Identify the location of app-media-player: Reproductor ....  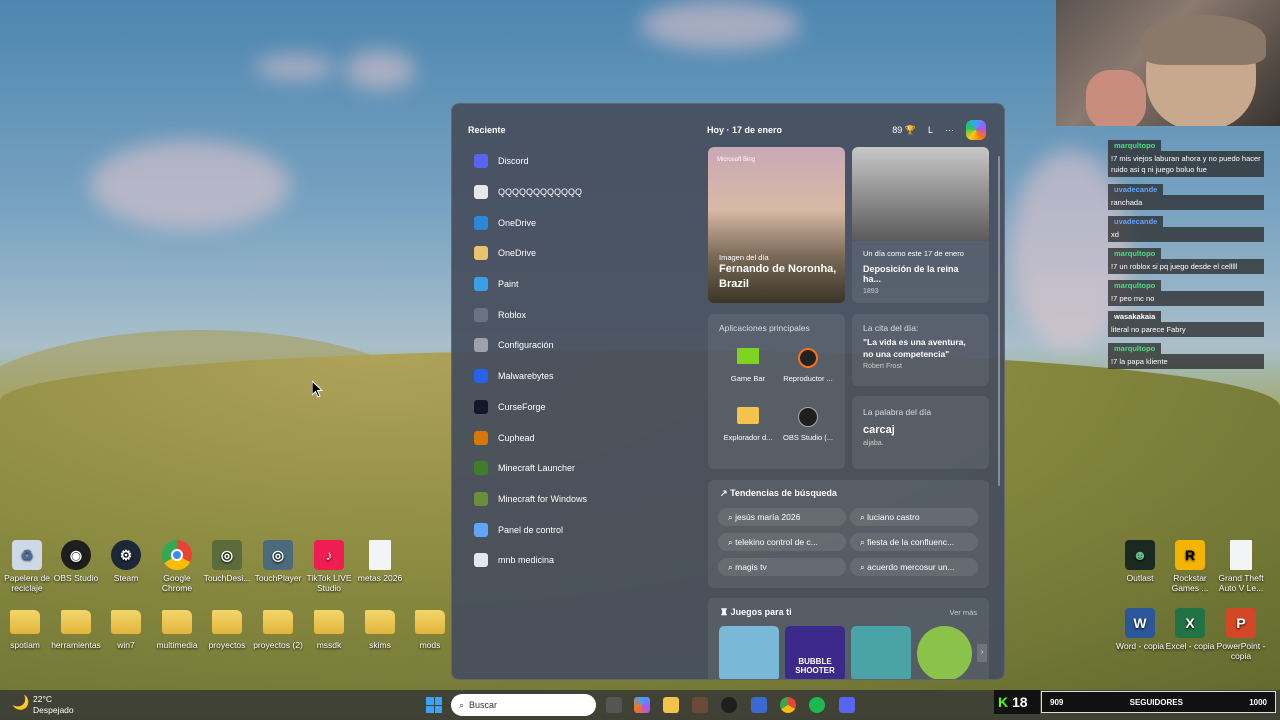
(808, 365).